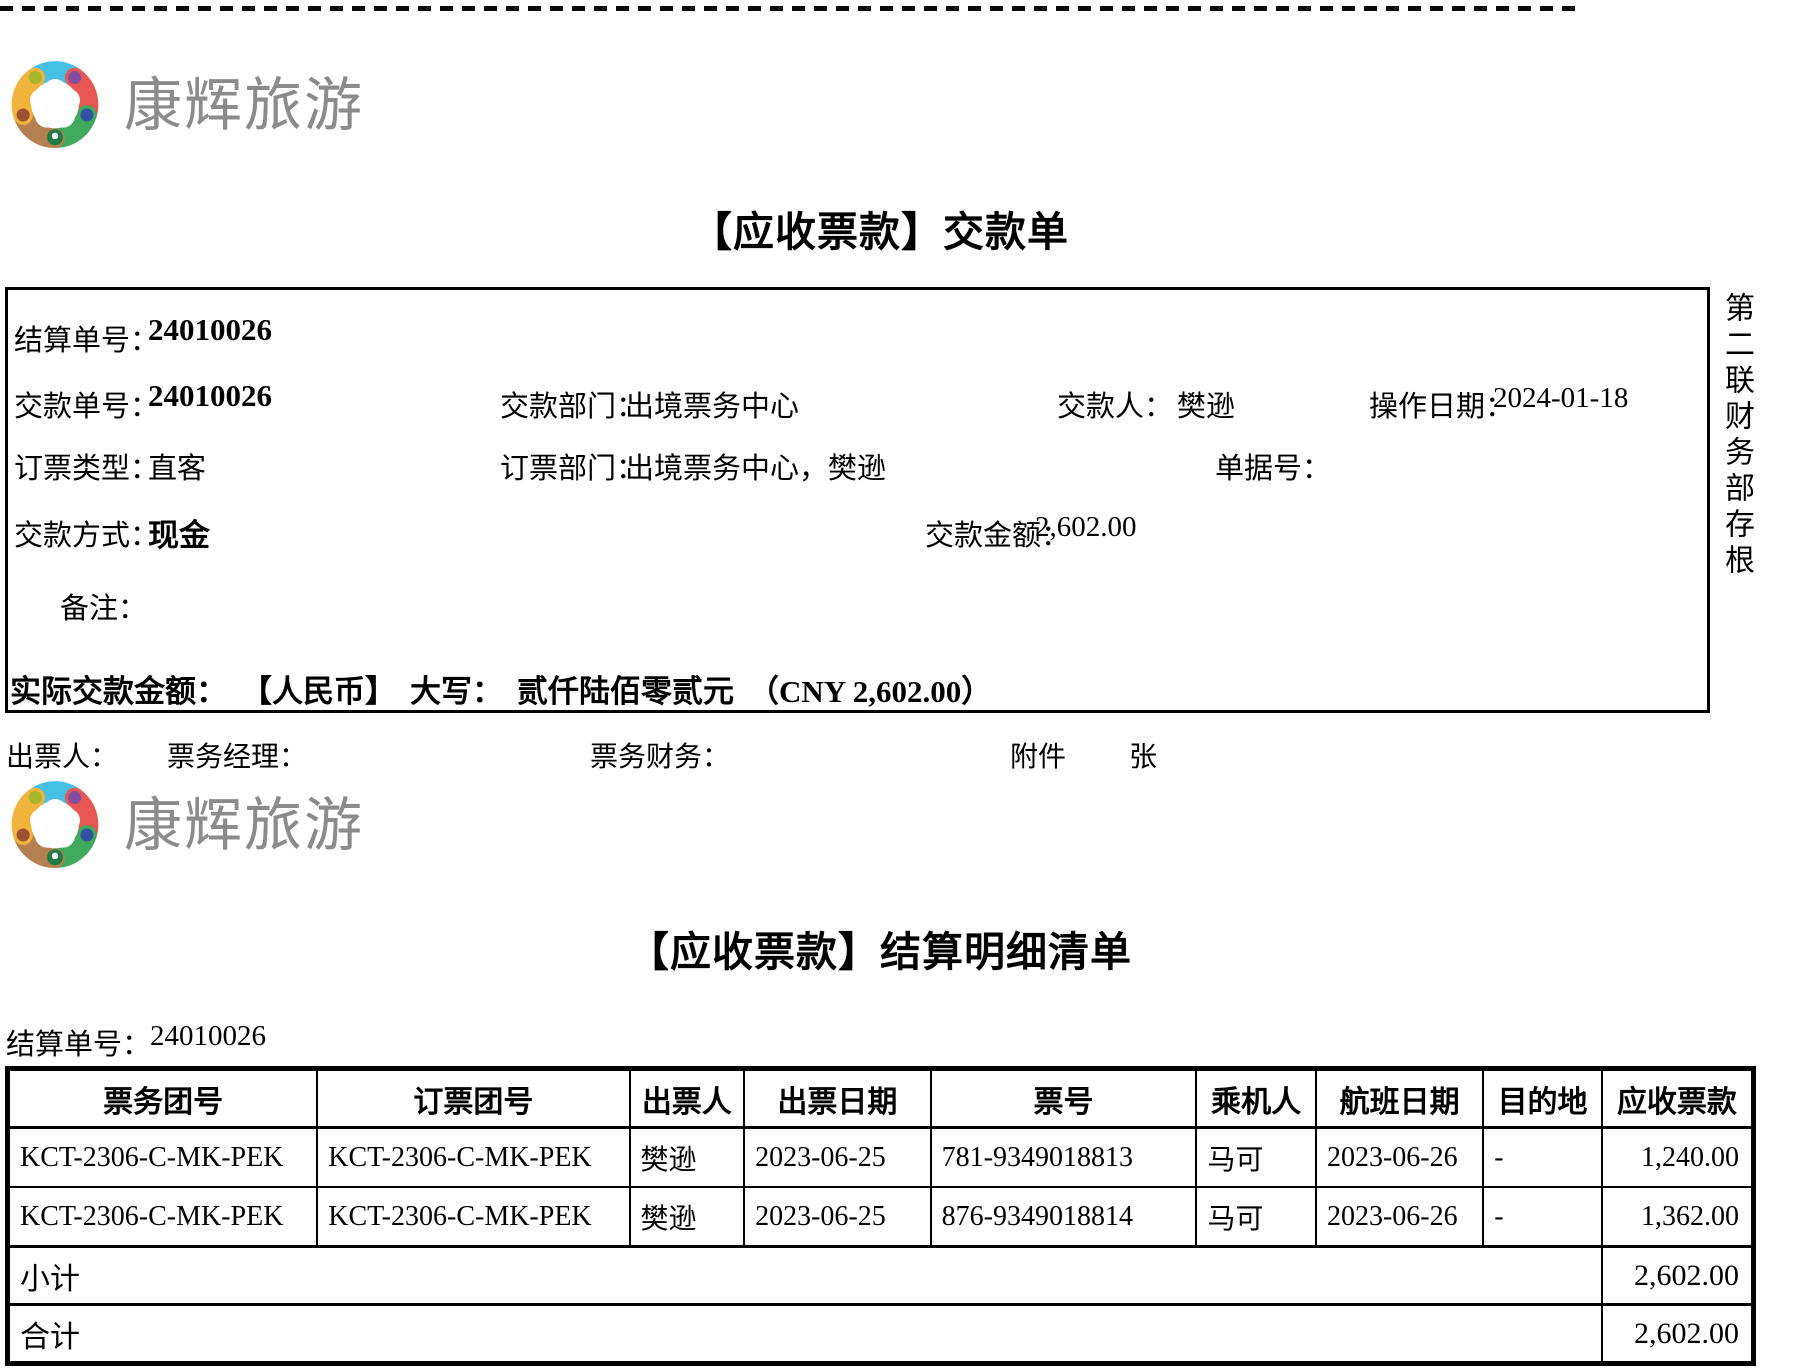 This screenshot has height=1372, width=1806. What do you see at coordinates (210, 395) in the screenshot?
I see `payment-no-value: 24010026` at bounding box center [210, 395].